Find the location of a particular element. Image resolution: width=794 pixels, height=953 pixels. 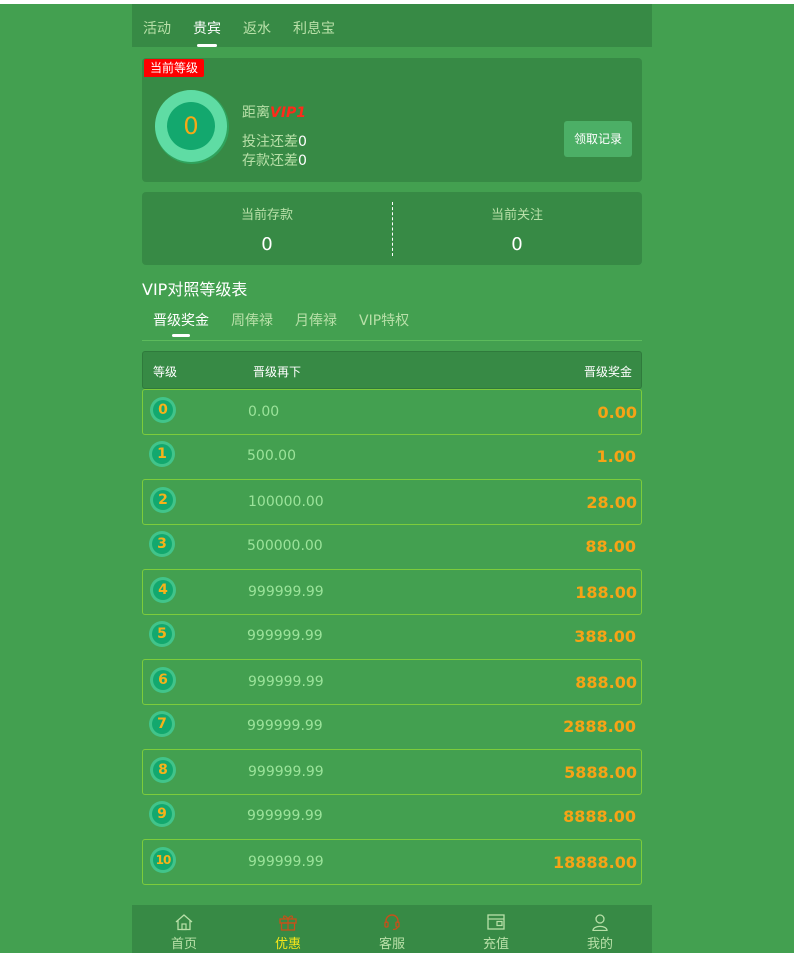

row-bonus: 388.00 is located at coordinates (605, 636).